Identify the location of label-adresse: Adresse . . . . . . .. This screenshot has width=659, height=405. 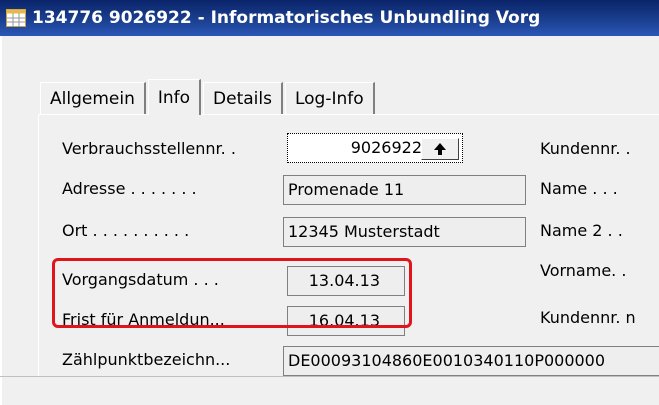
(129, 188).